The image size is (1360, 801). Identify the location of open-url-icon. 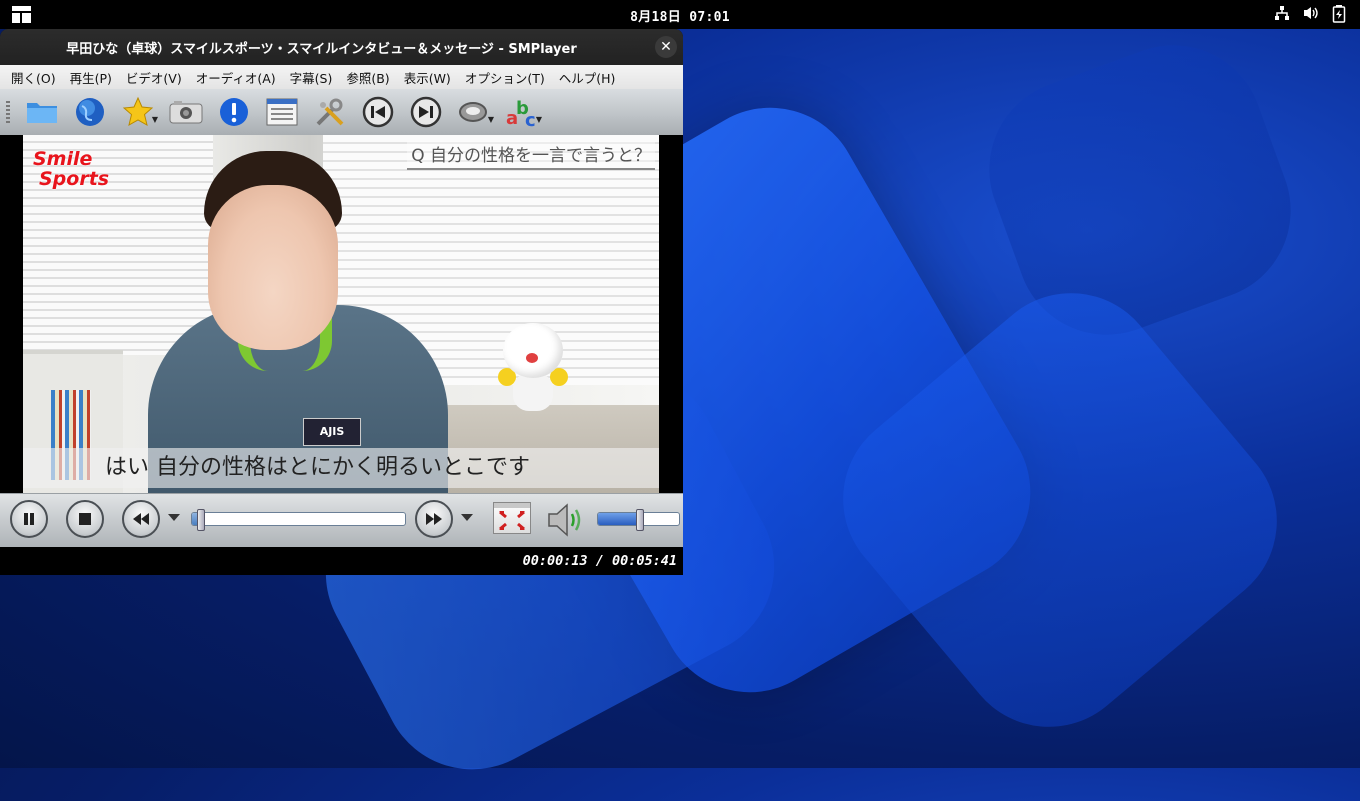
(90, 112).